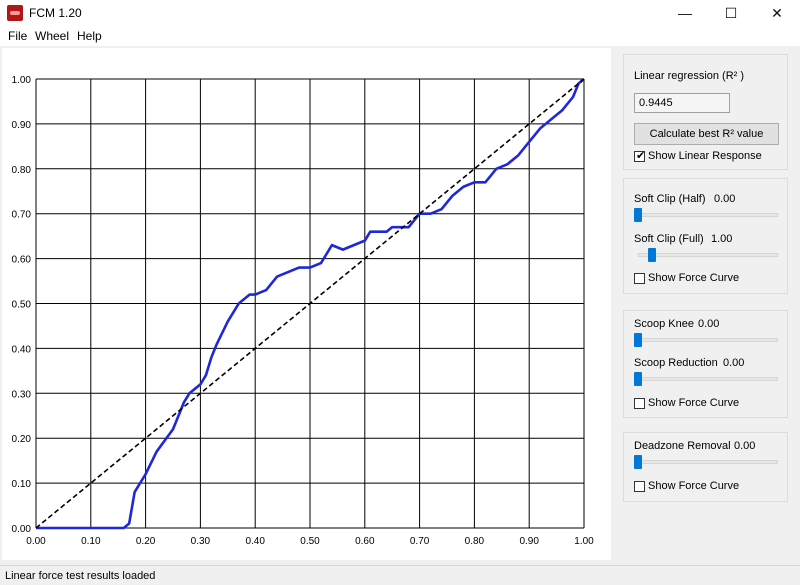 Image resolution: width=800 pixels, height=585 pixels. I want to click on soft-clip-full-slider-track, so click(708, 255).